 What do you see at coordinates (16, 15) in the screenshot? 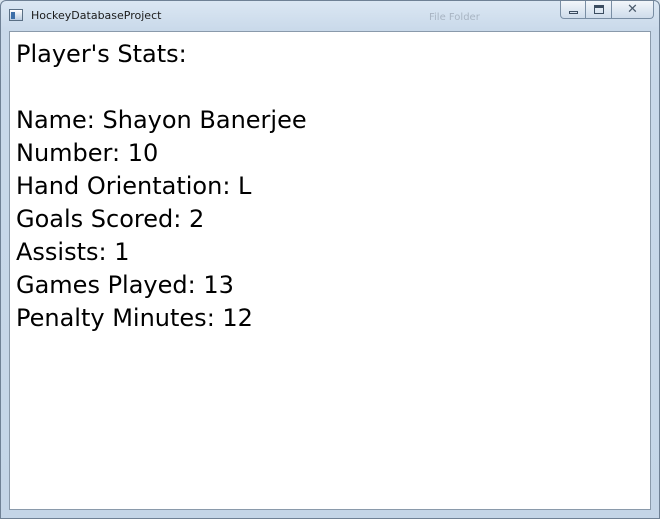
I see `window-app-icon` at bounding box center [16, 15].